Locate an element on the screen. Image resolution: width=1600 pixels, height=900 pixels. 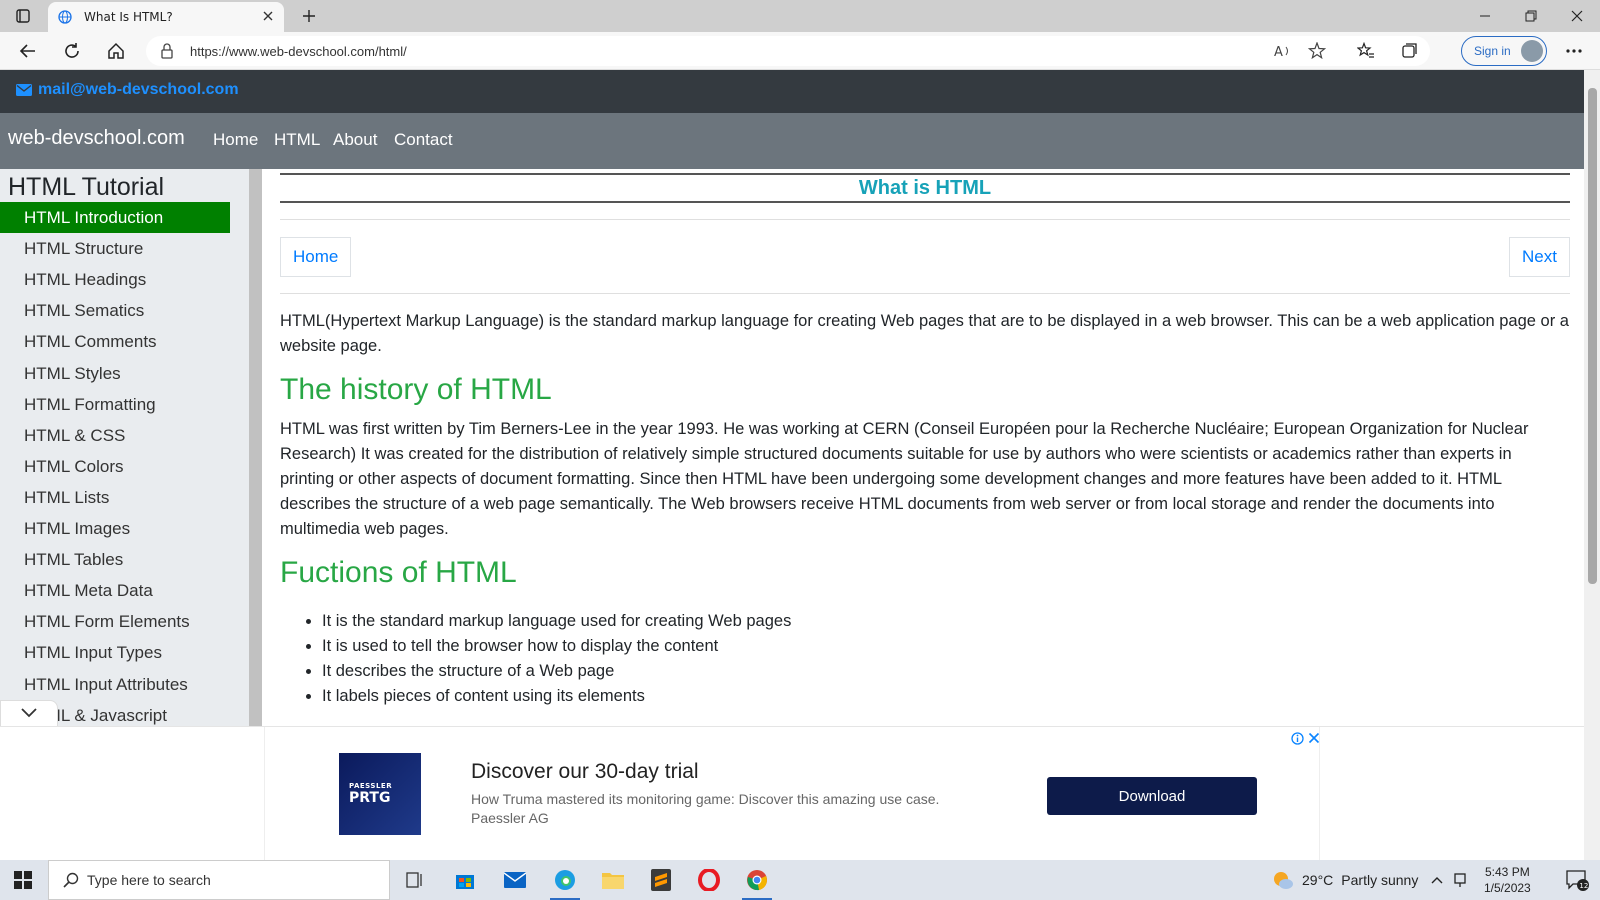
microsoft-store-icon is located at coordinates (465, 880).